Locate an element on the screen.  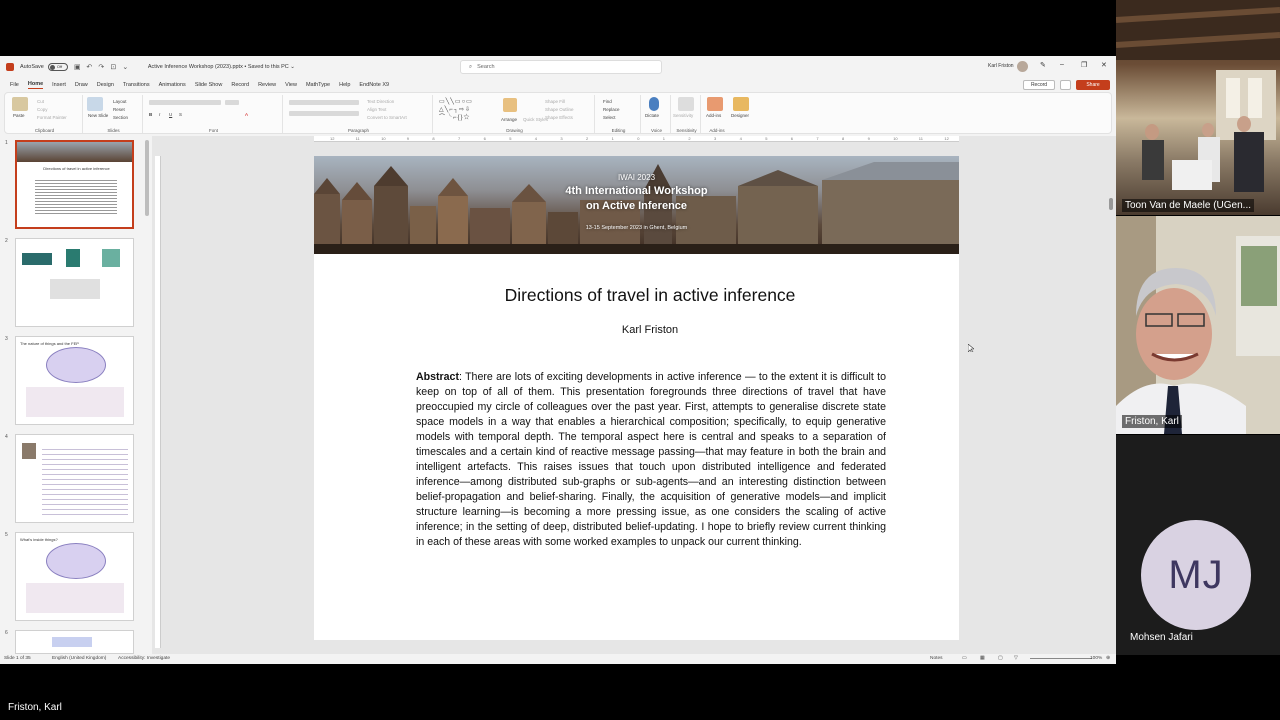
tab-file: File is located at coordinates (14, 85).